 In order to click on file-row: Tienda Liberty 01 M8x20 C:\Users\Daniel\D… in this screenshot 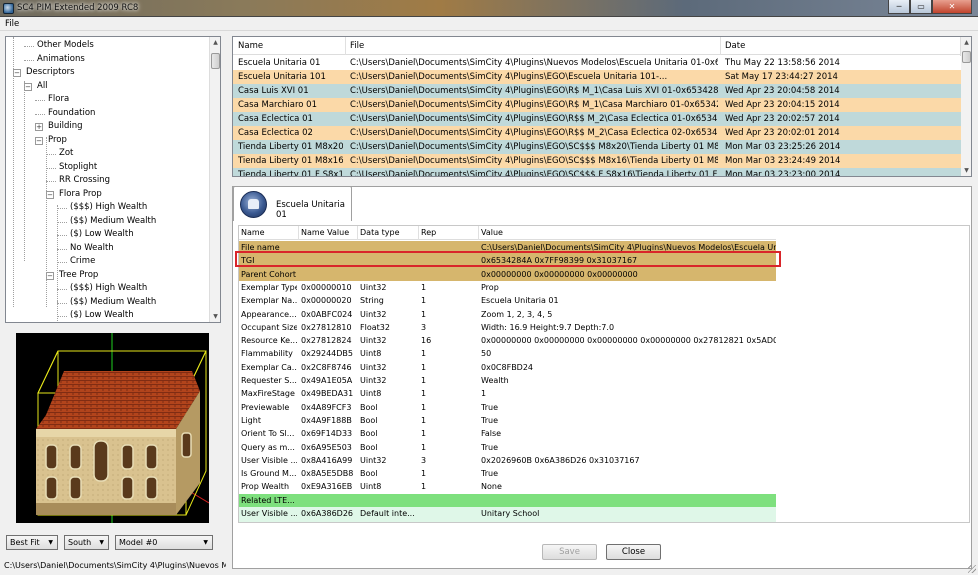, I will do `click(597, 147)`.